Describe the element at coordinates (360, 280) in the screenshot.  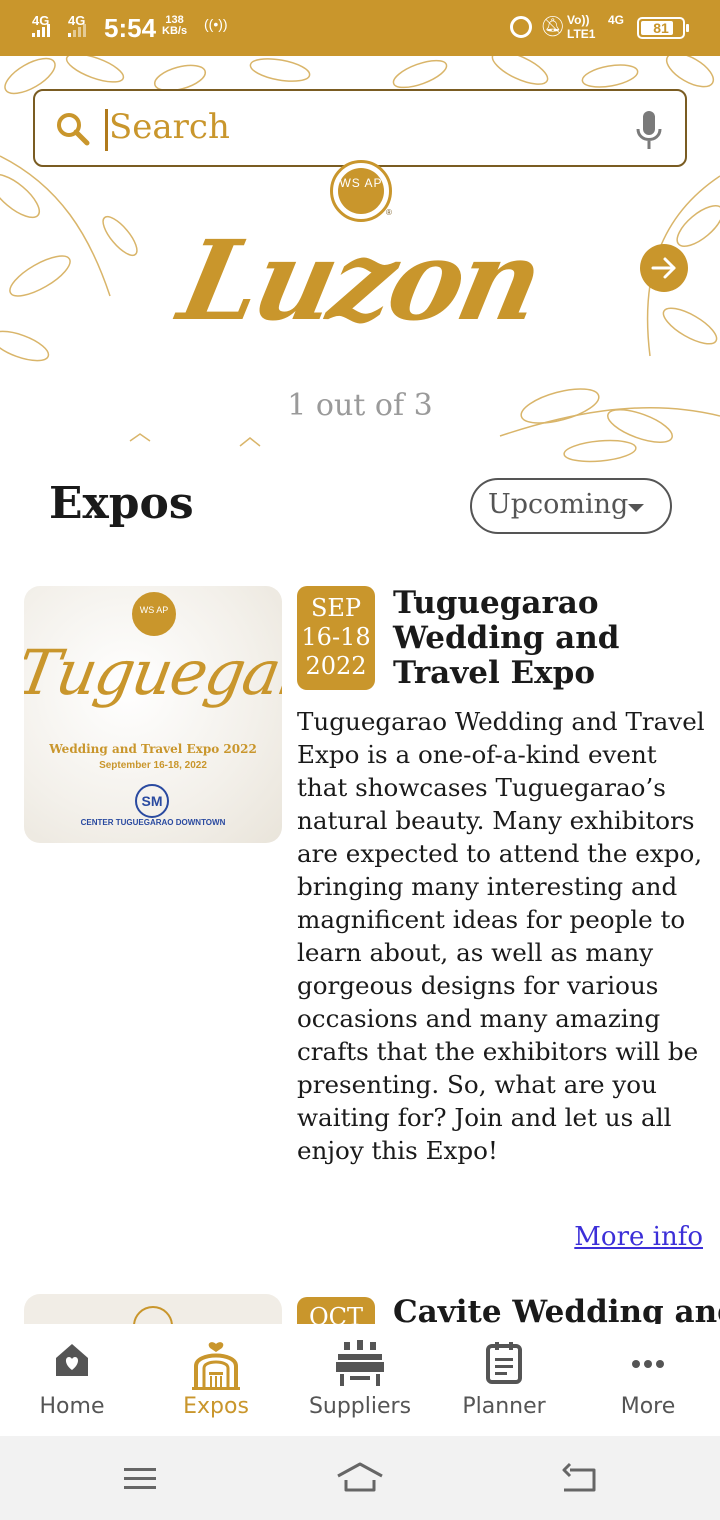
I see `region-title: Luzon` at that location.